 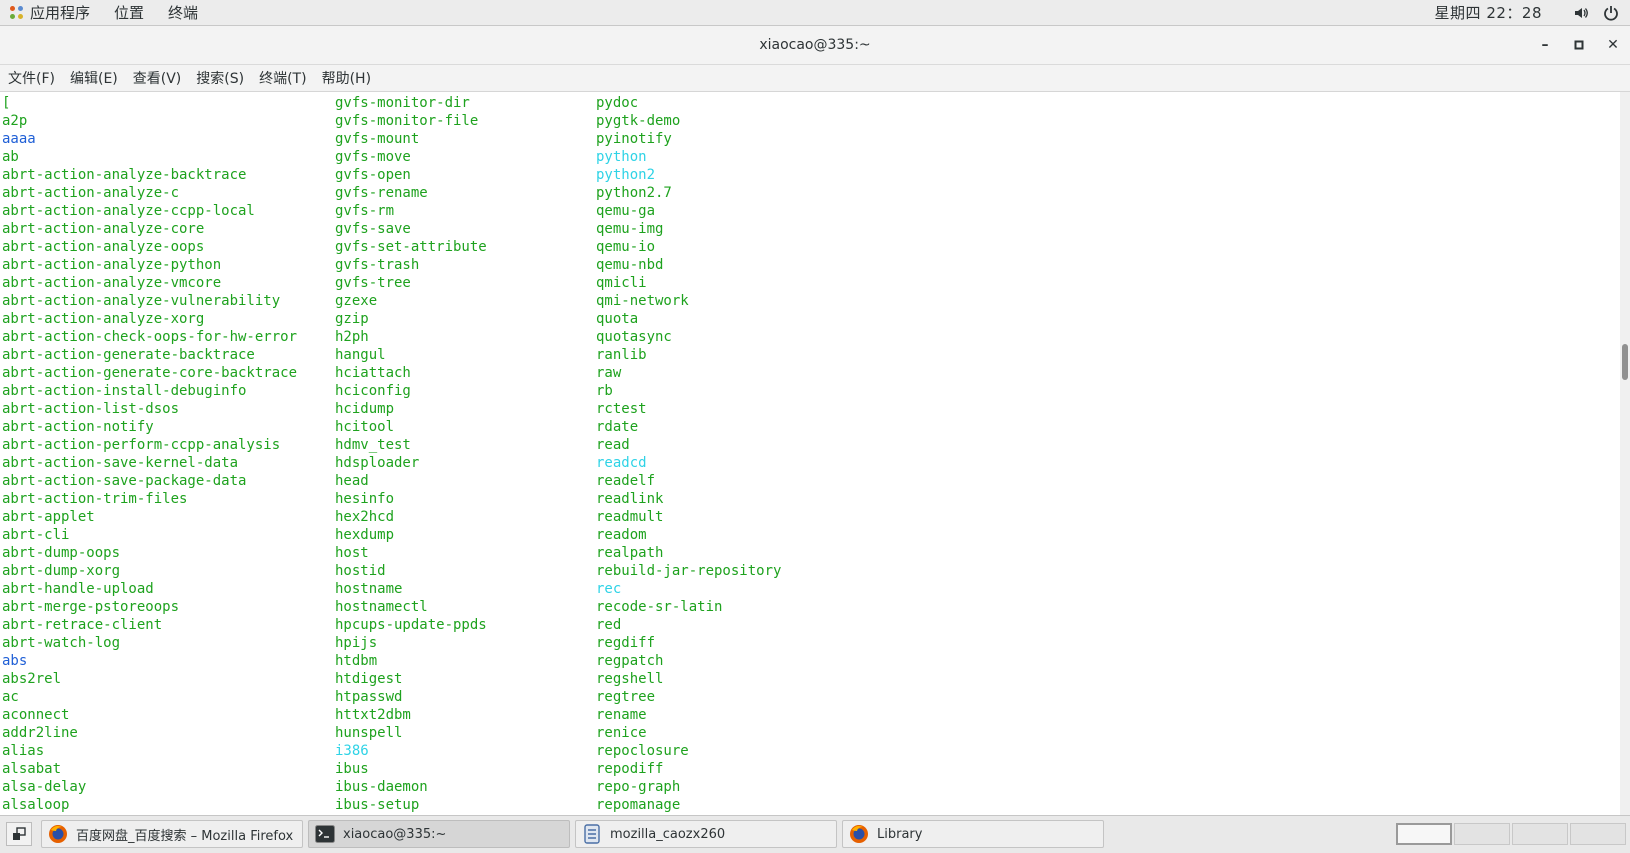 What do you see at coordinates (638, 787) in the screenshot?
I see `completion-entry: repo-graph` at bounding box center [638, 787].